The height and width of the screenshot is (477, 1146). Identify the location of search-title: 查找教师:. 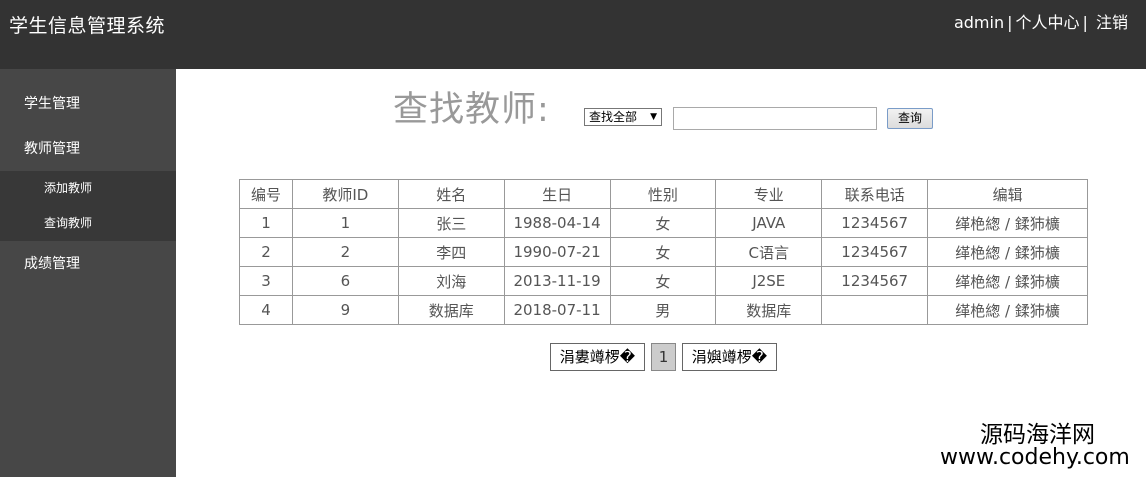
(471, 110).